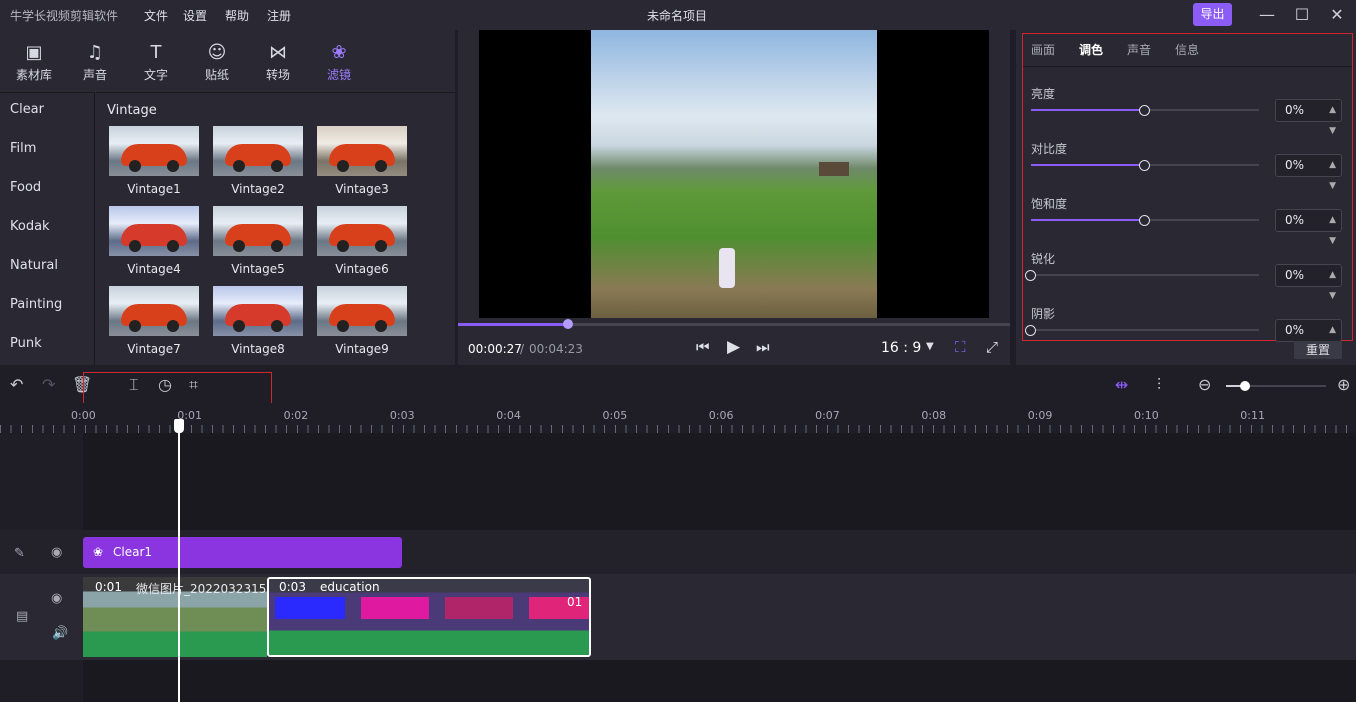 Image resolution: width=1356 pixels, height=702 pixels. What do you see at coordinates (154, 231) in the screenshot?
I see `filter-thumb-vintage4` at bounding box center [154, 231].